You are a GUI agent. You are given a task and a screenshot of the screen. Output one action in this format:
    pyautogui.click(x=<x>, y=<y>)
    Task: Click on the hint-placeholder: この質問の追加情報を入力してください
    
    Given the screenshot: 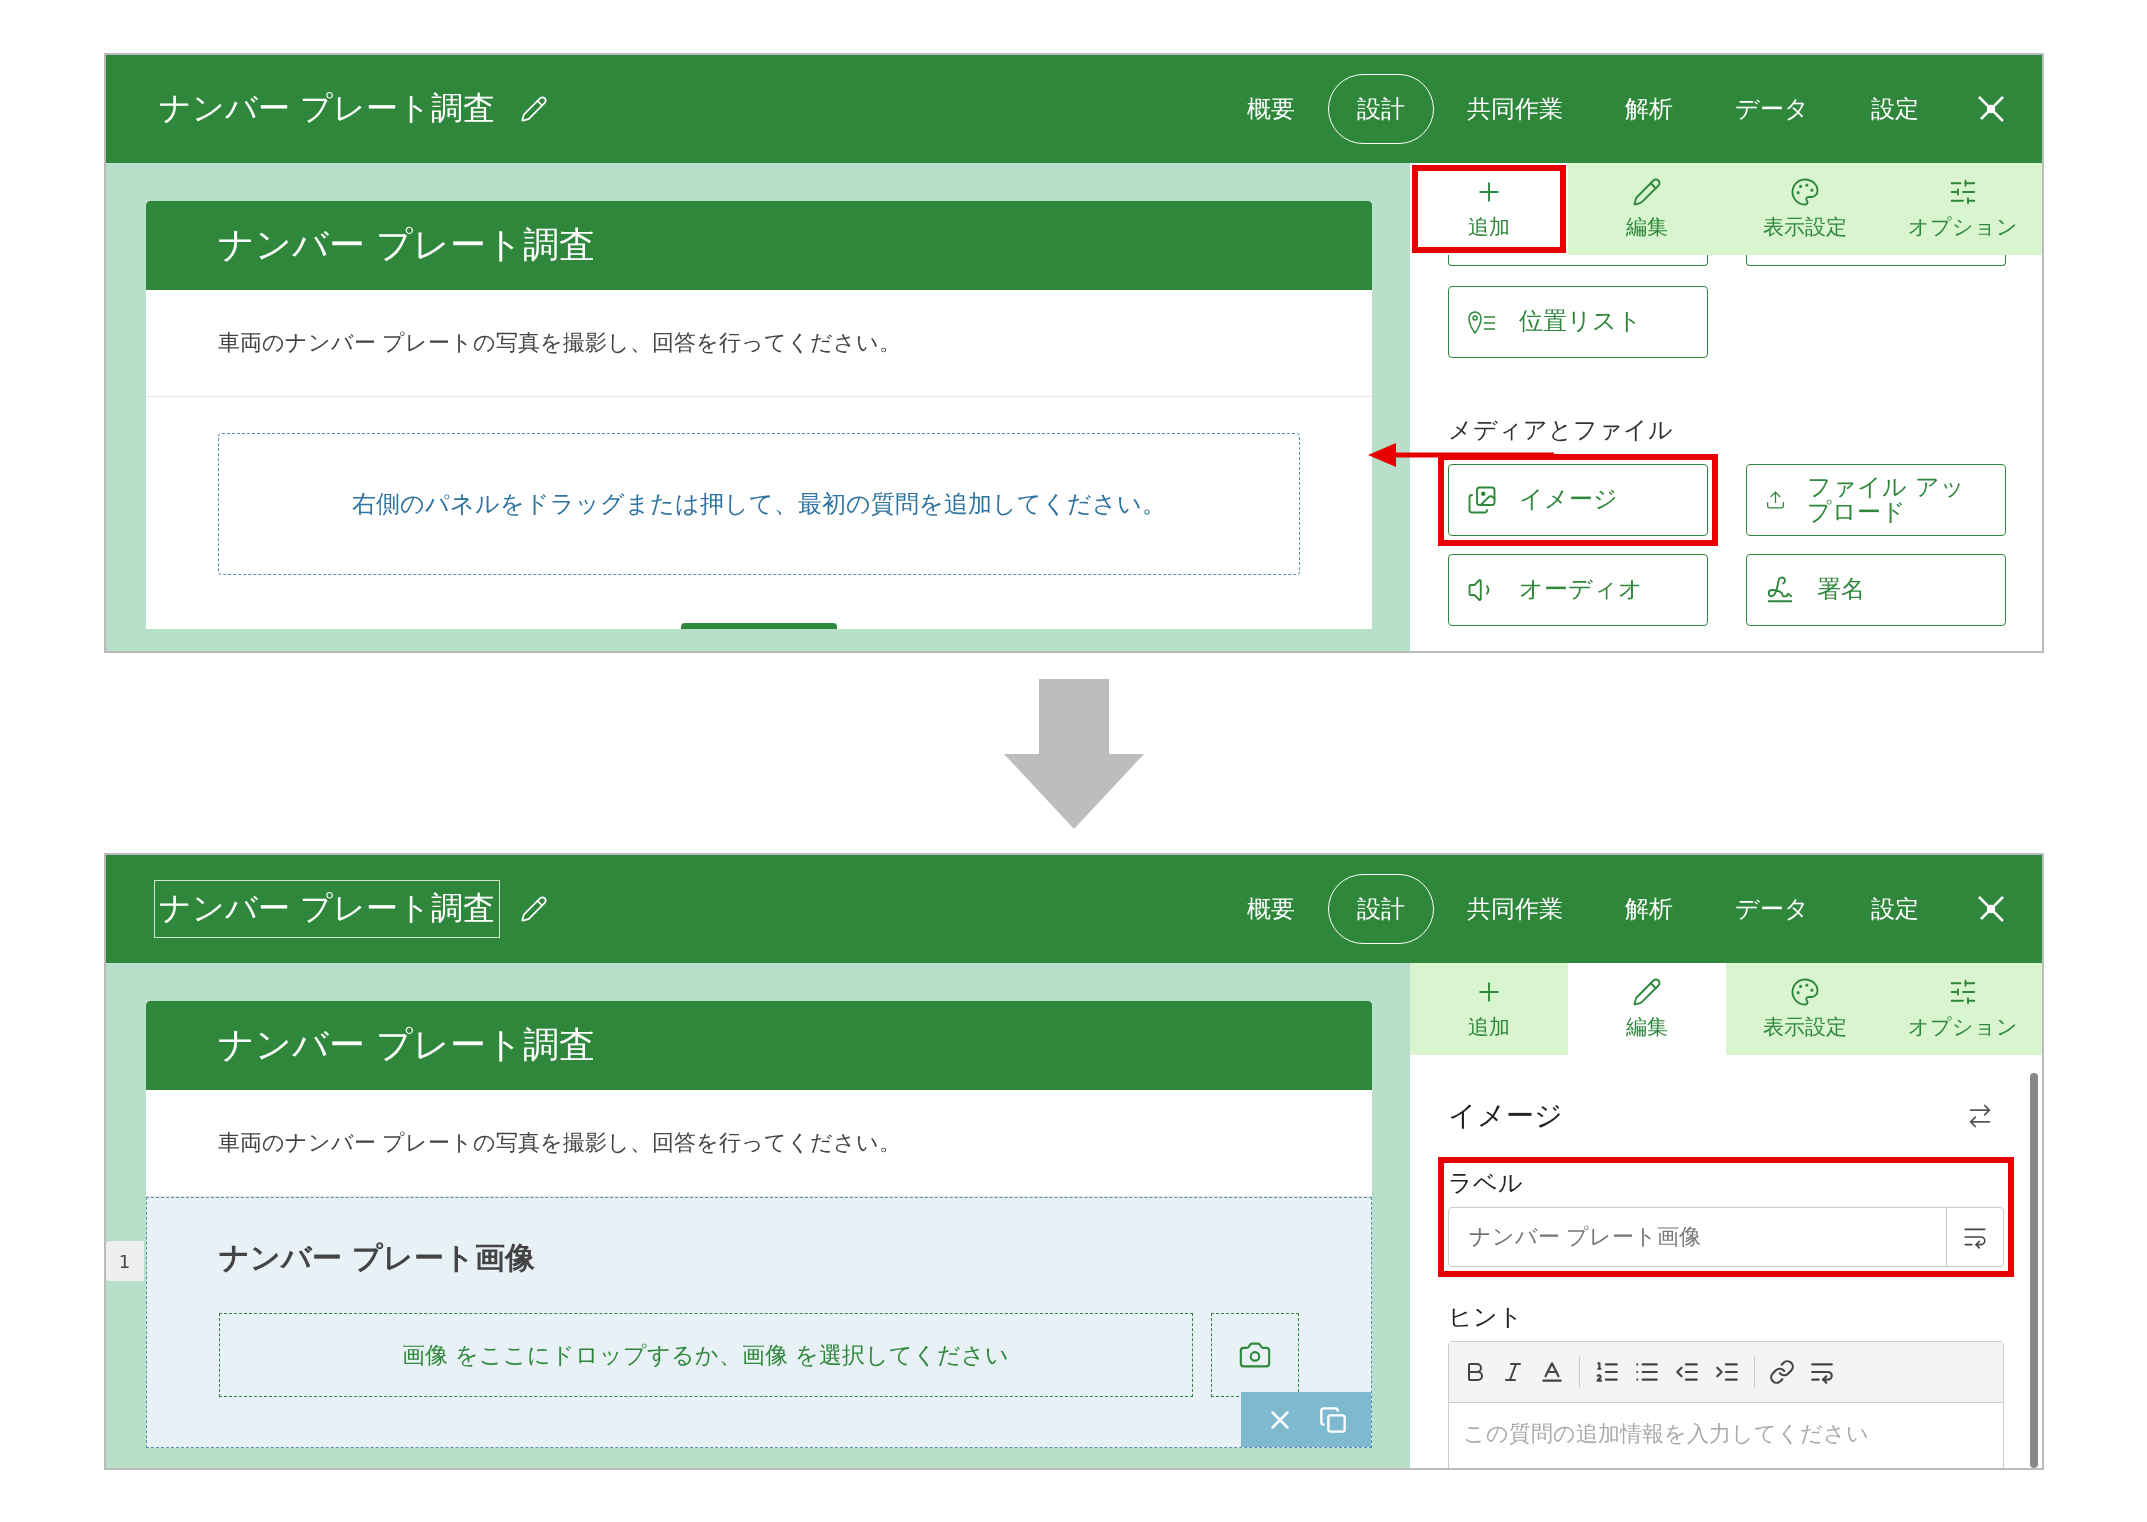 What is the action you would take?
    pyautogui.click(x=1665, y=1434)
    